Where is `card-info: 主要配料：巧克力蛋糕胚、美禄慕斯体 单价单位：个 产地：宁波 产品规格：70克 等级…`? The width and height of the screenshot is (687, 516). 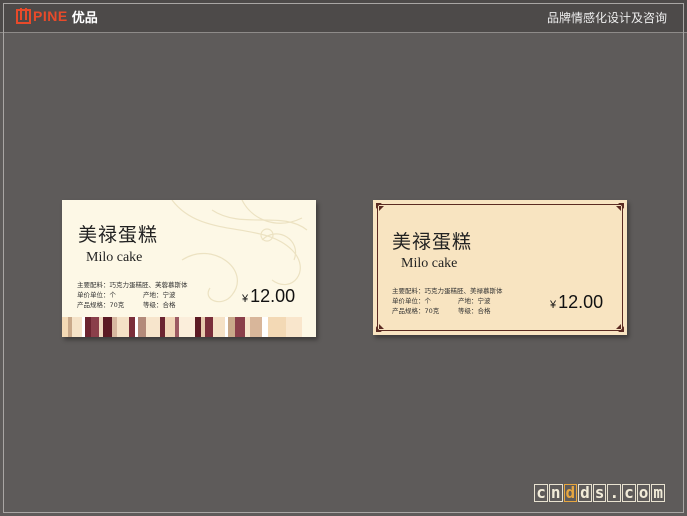
card-info: 主要配料：巧克力蛋糕胚、美禄慕斯体 单价单位：个 产地：宁波 产品规格：70克 等级… is located at coordinates (447, 301).